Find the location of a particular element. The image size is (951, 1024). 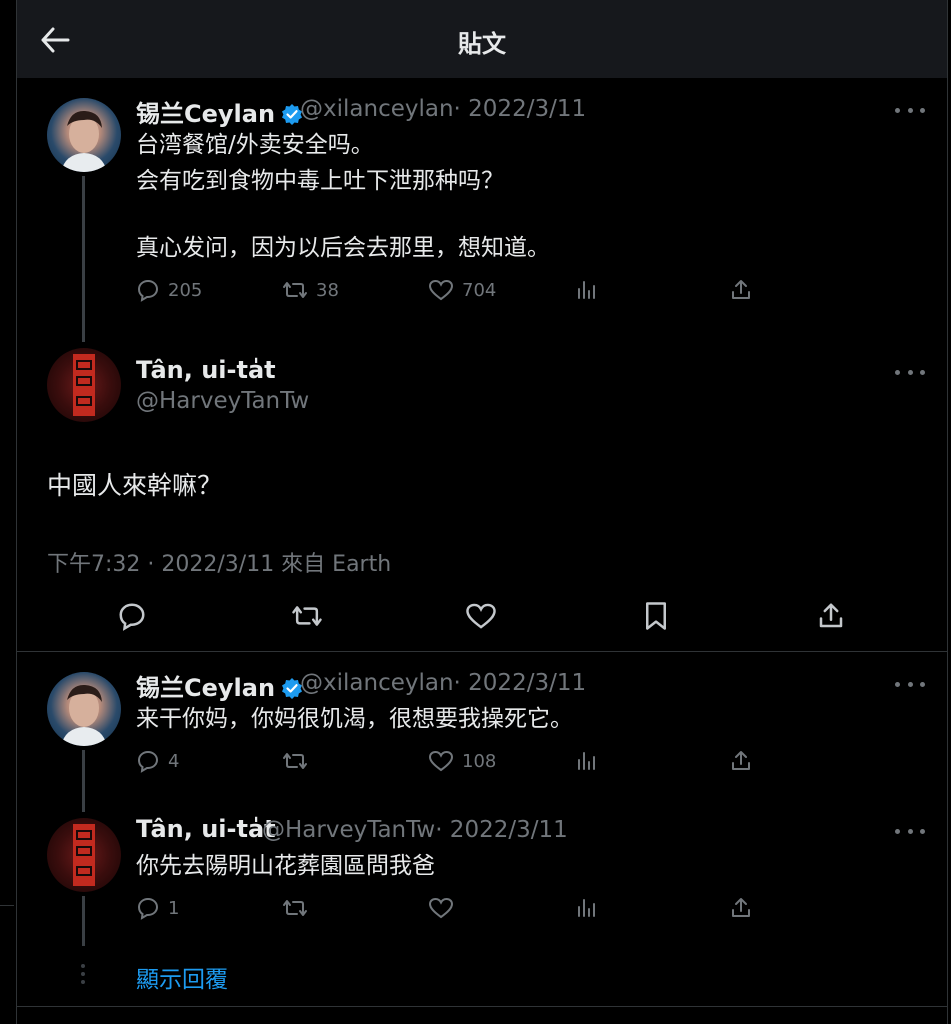

reply-count: 1 is located at coordinates (174, 908).